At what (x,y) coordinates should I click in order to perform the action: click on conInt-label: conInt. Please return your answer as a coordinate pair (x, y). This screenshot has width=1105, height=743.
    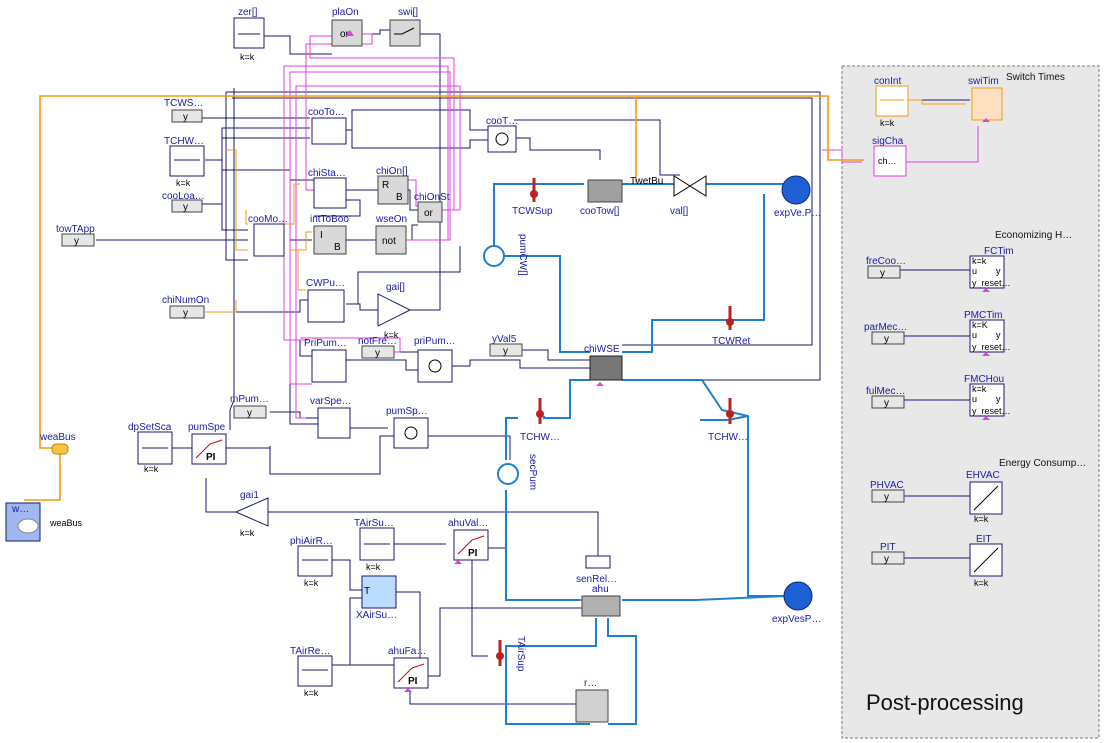
    Looking at the image, I should click on (887, 81).